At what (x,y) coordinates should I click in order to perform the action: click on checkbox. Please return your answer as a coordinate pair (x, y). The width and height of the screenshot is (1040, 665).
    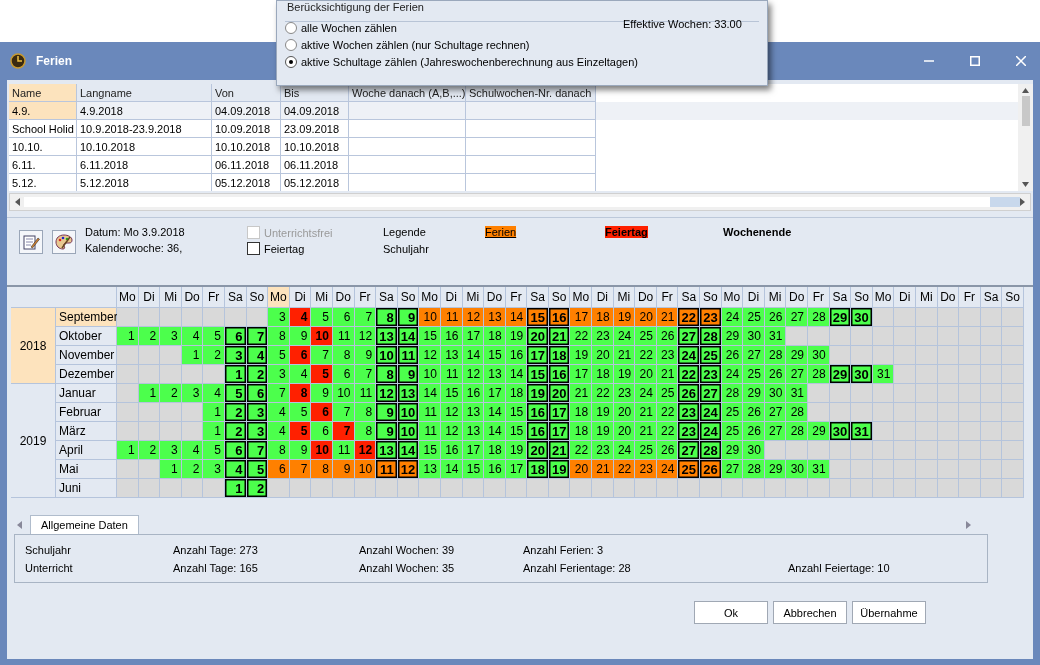
    Looking at the image, I should click on (253, 248).